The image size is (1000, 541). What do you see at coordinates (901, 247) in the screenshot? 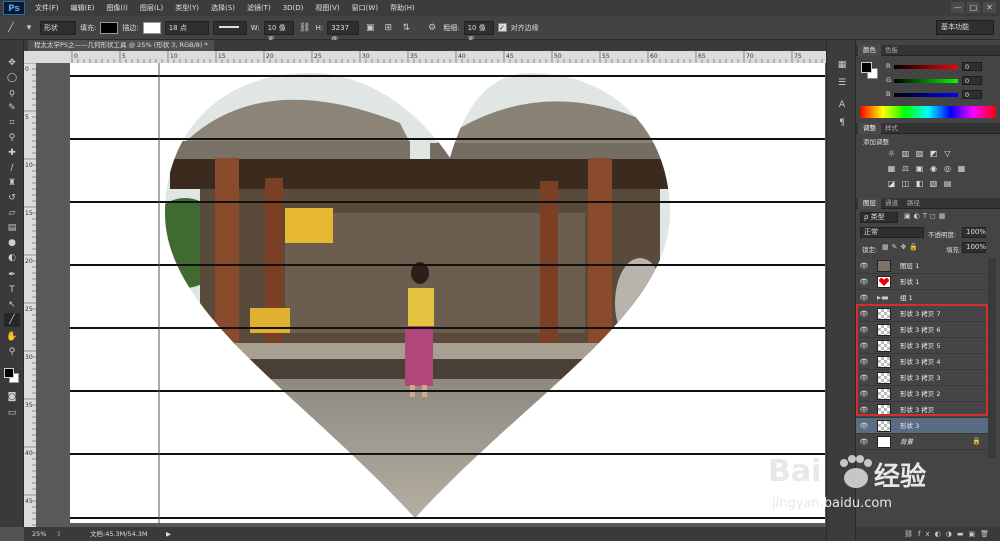
I see `lock-icons: ▦✎✥🔒` at bounding box center [901, 247].